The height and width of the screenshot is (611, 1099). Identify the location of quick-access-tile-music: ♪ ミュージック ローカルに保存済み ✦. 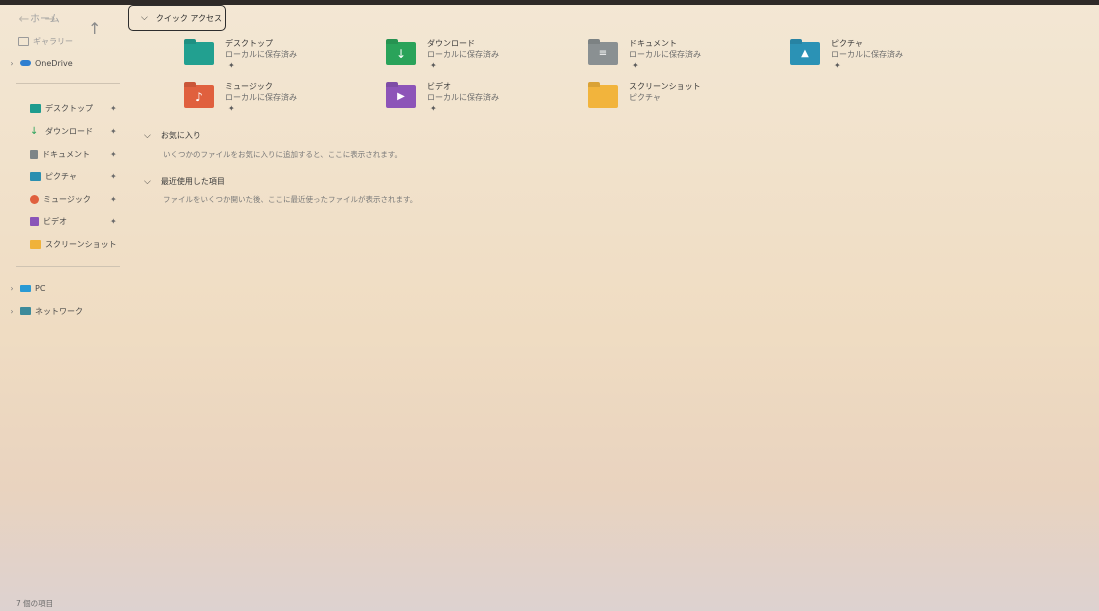
(284, 98).